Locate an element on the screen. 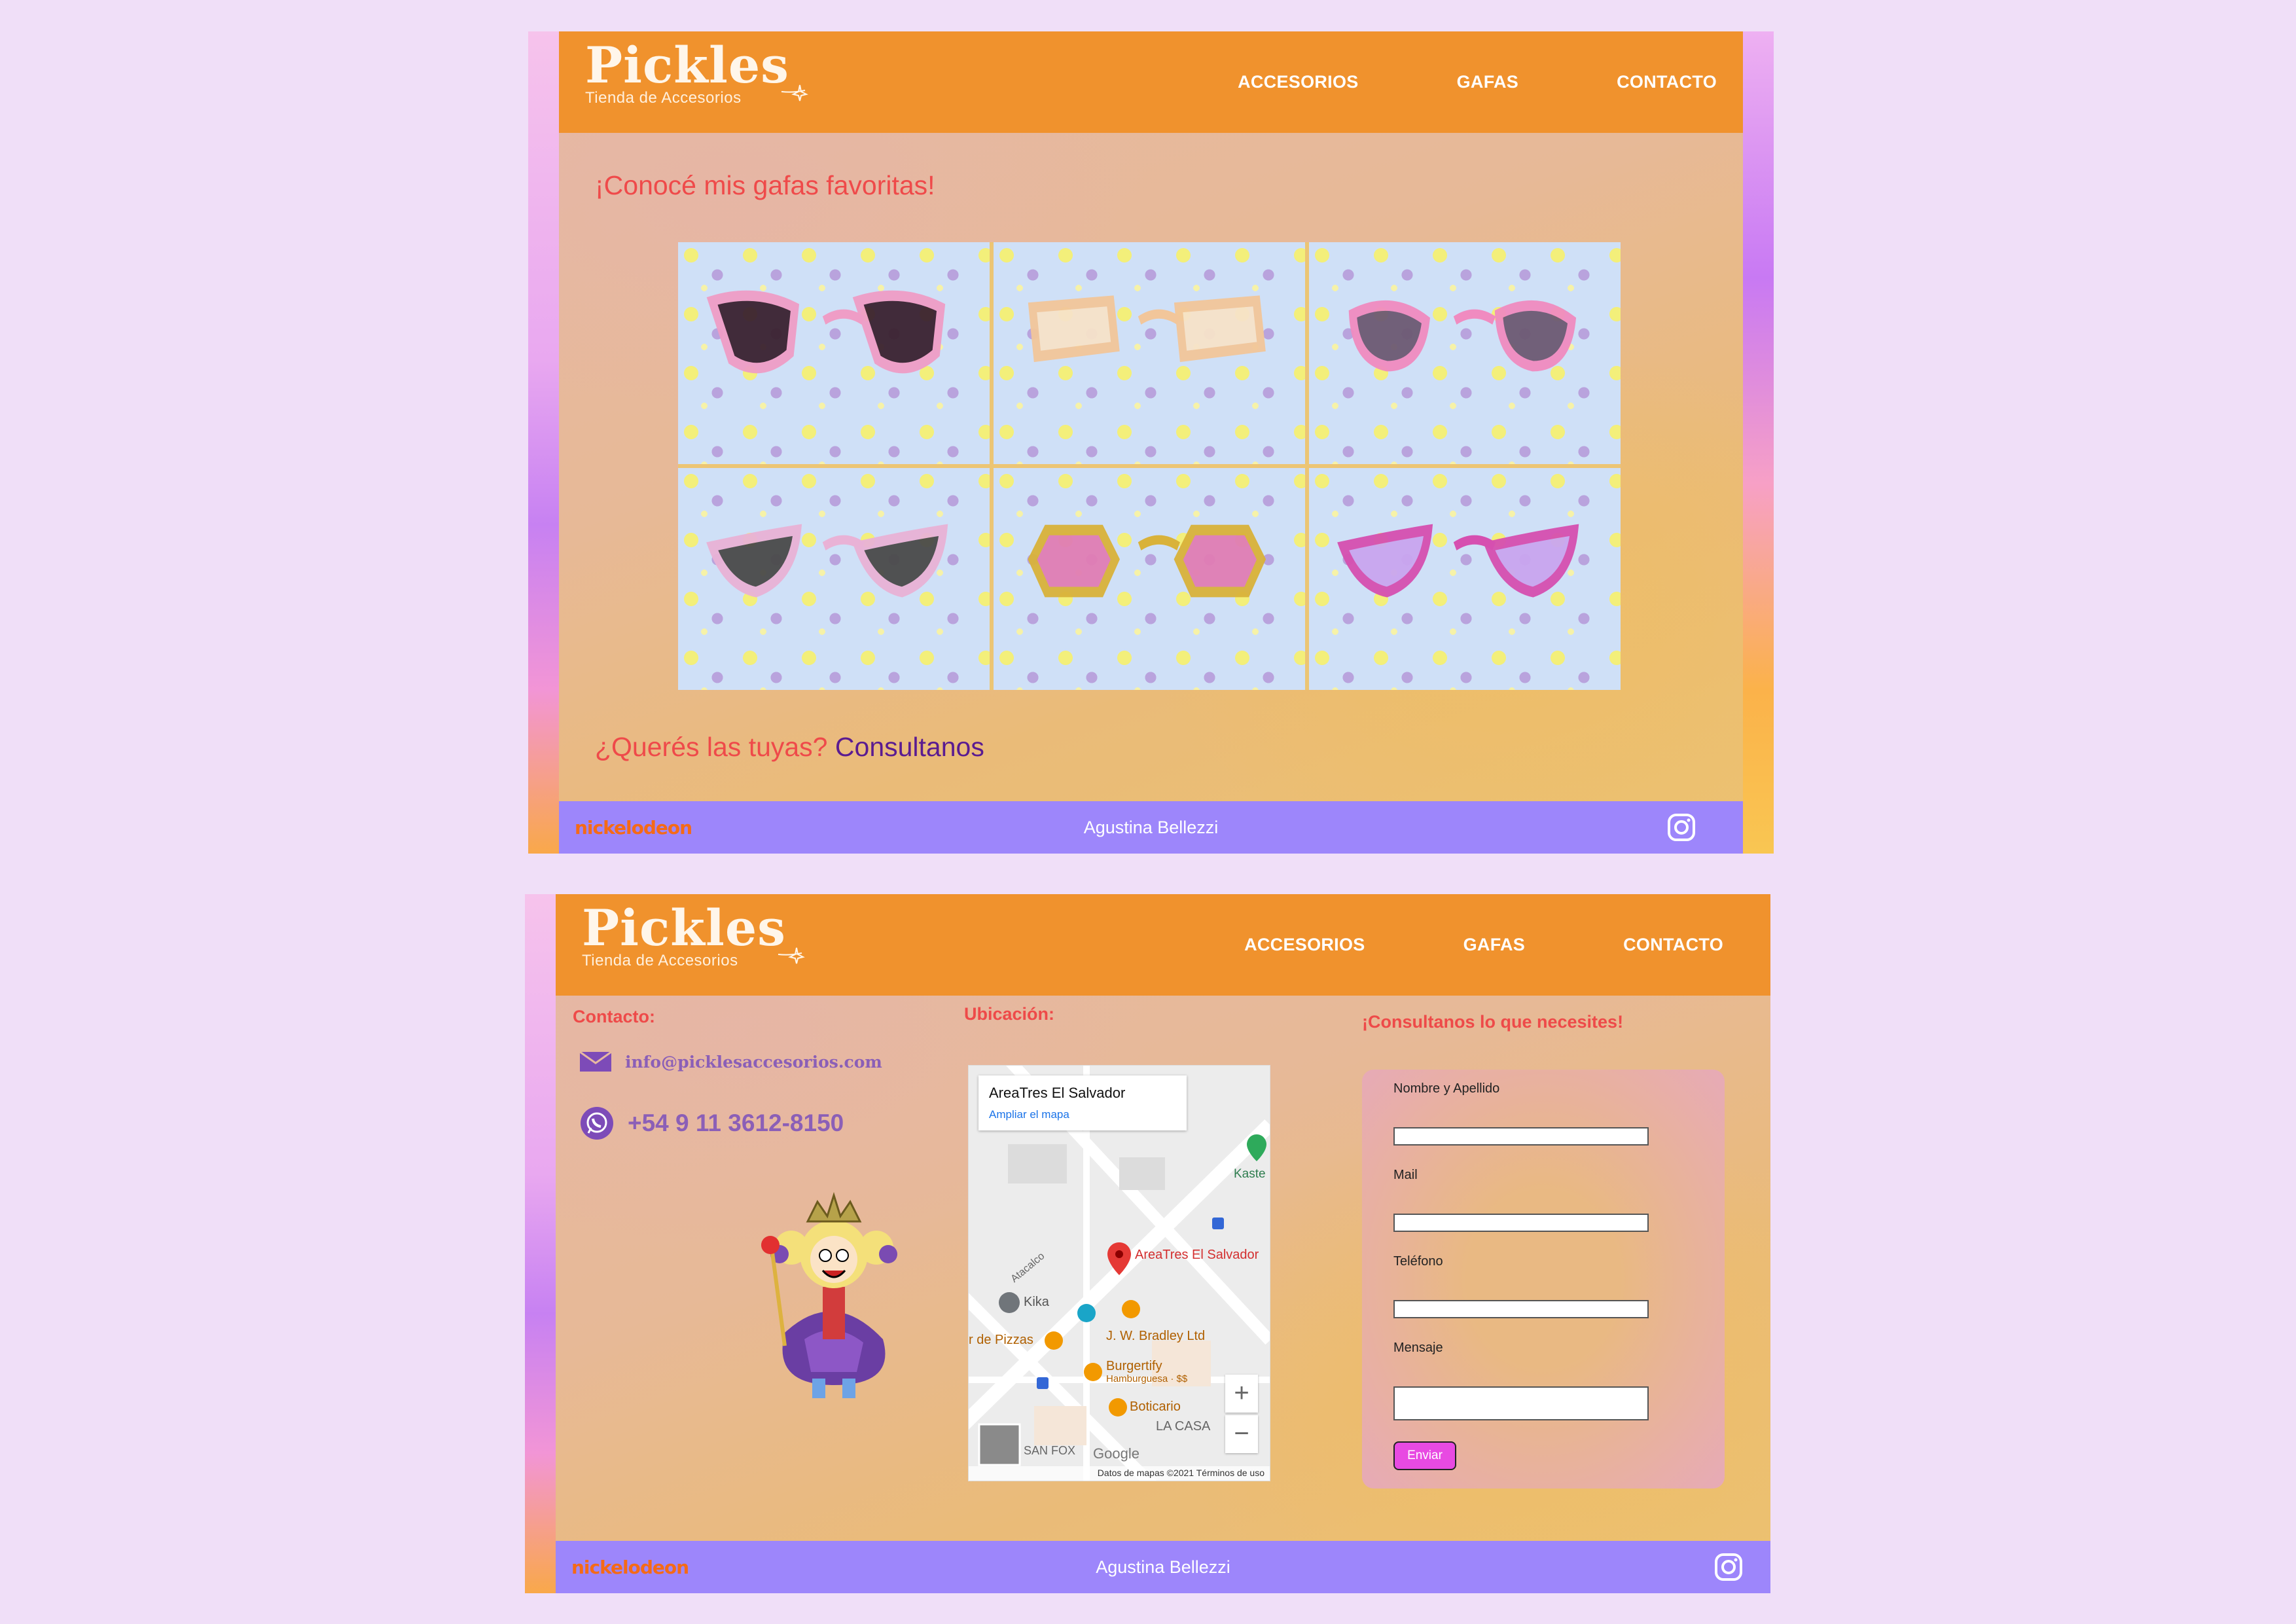 Image resolution: width=2296 pixels, height=1624 pixels. whatsapp-icon is located at coordinates (597, 1123).